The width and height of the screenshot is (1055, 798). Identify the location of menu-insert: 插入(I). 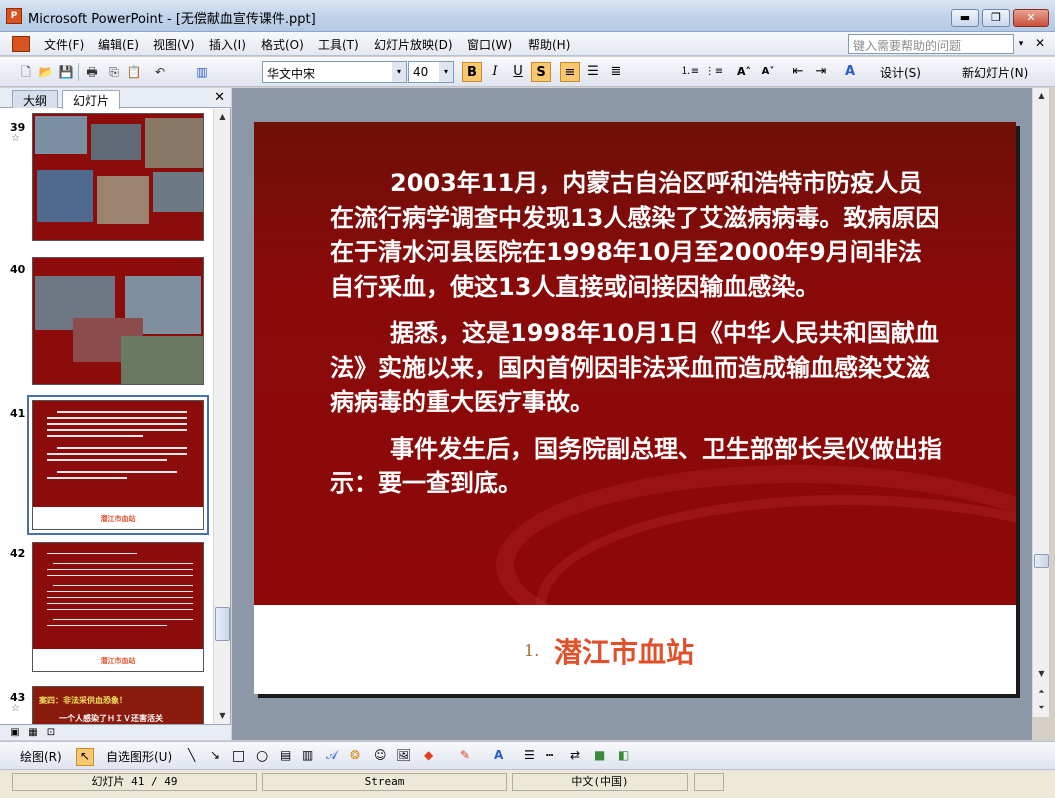
(227, 44).